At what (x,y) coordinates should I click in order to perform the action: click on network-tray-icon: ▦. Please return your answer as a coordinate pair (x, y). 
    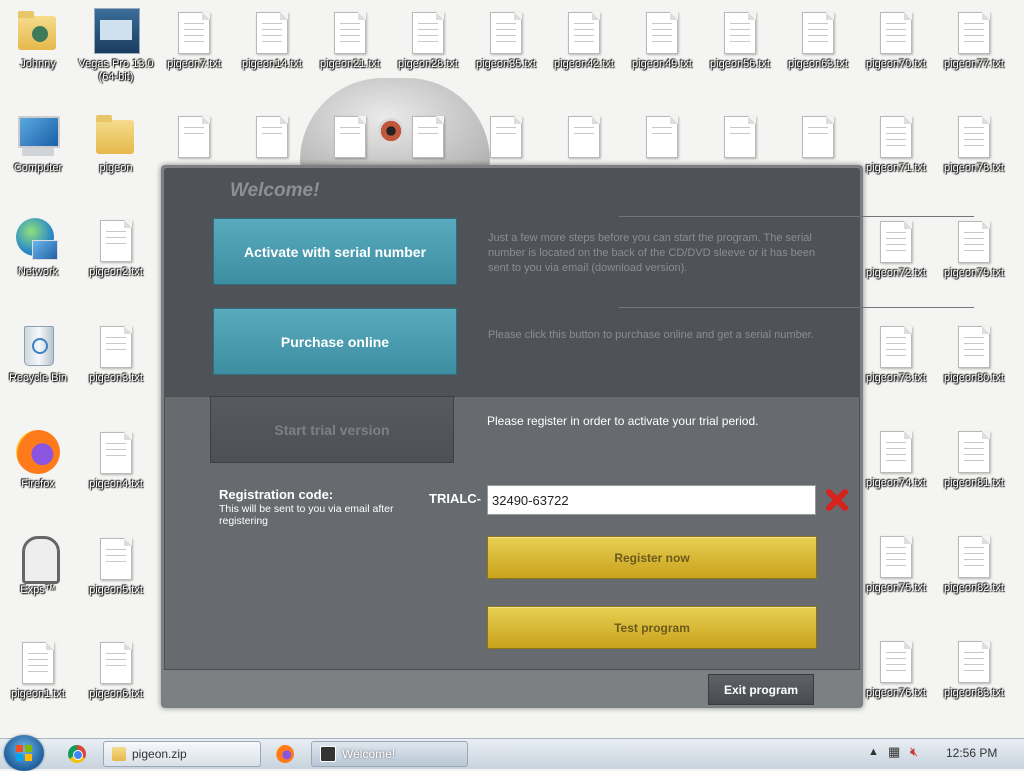
    Looking at the image, I should click on (894, 752).